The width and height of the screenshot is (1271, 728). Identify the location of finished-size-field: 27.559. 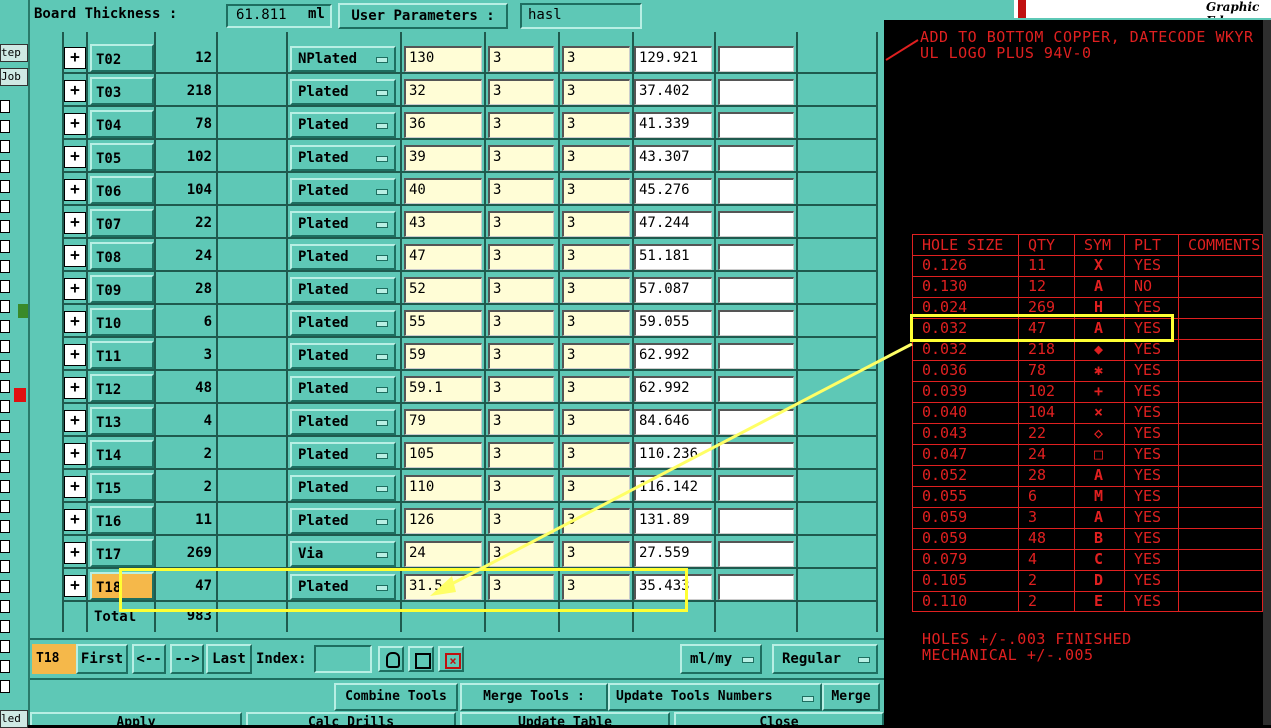
(673, 554).